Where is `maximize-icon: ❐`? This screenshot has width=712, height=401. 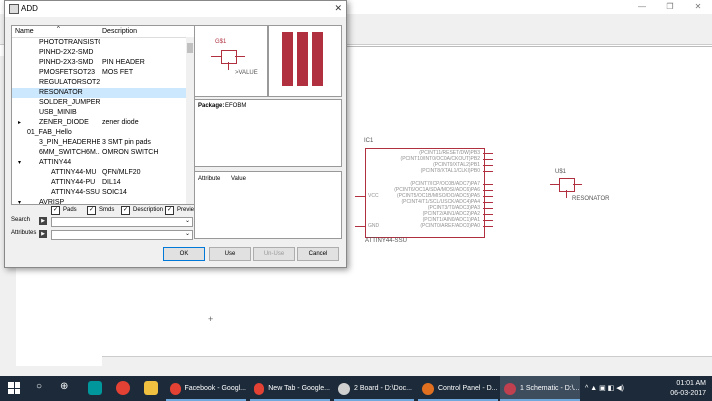
maximize-icon: ❐ is located at coordinates (670, 7).